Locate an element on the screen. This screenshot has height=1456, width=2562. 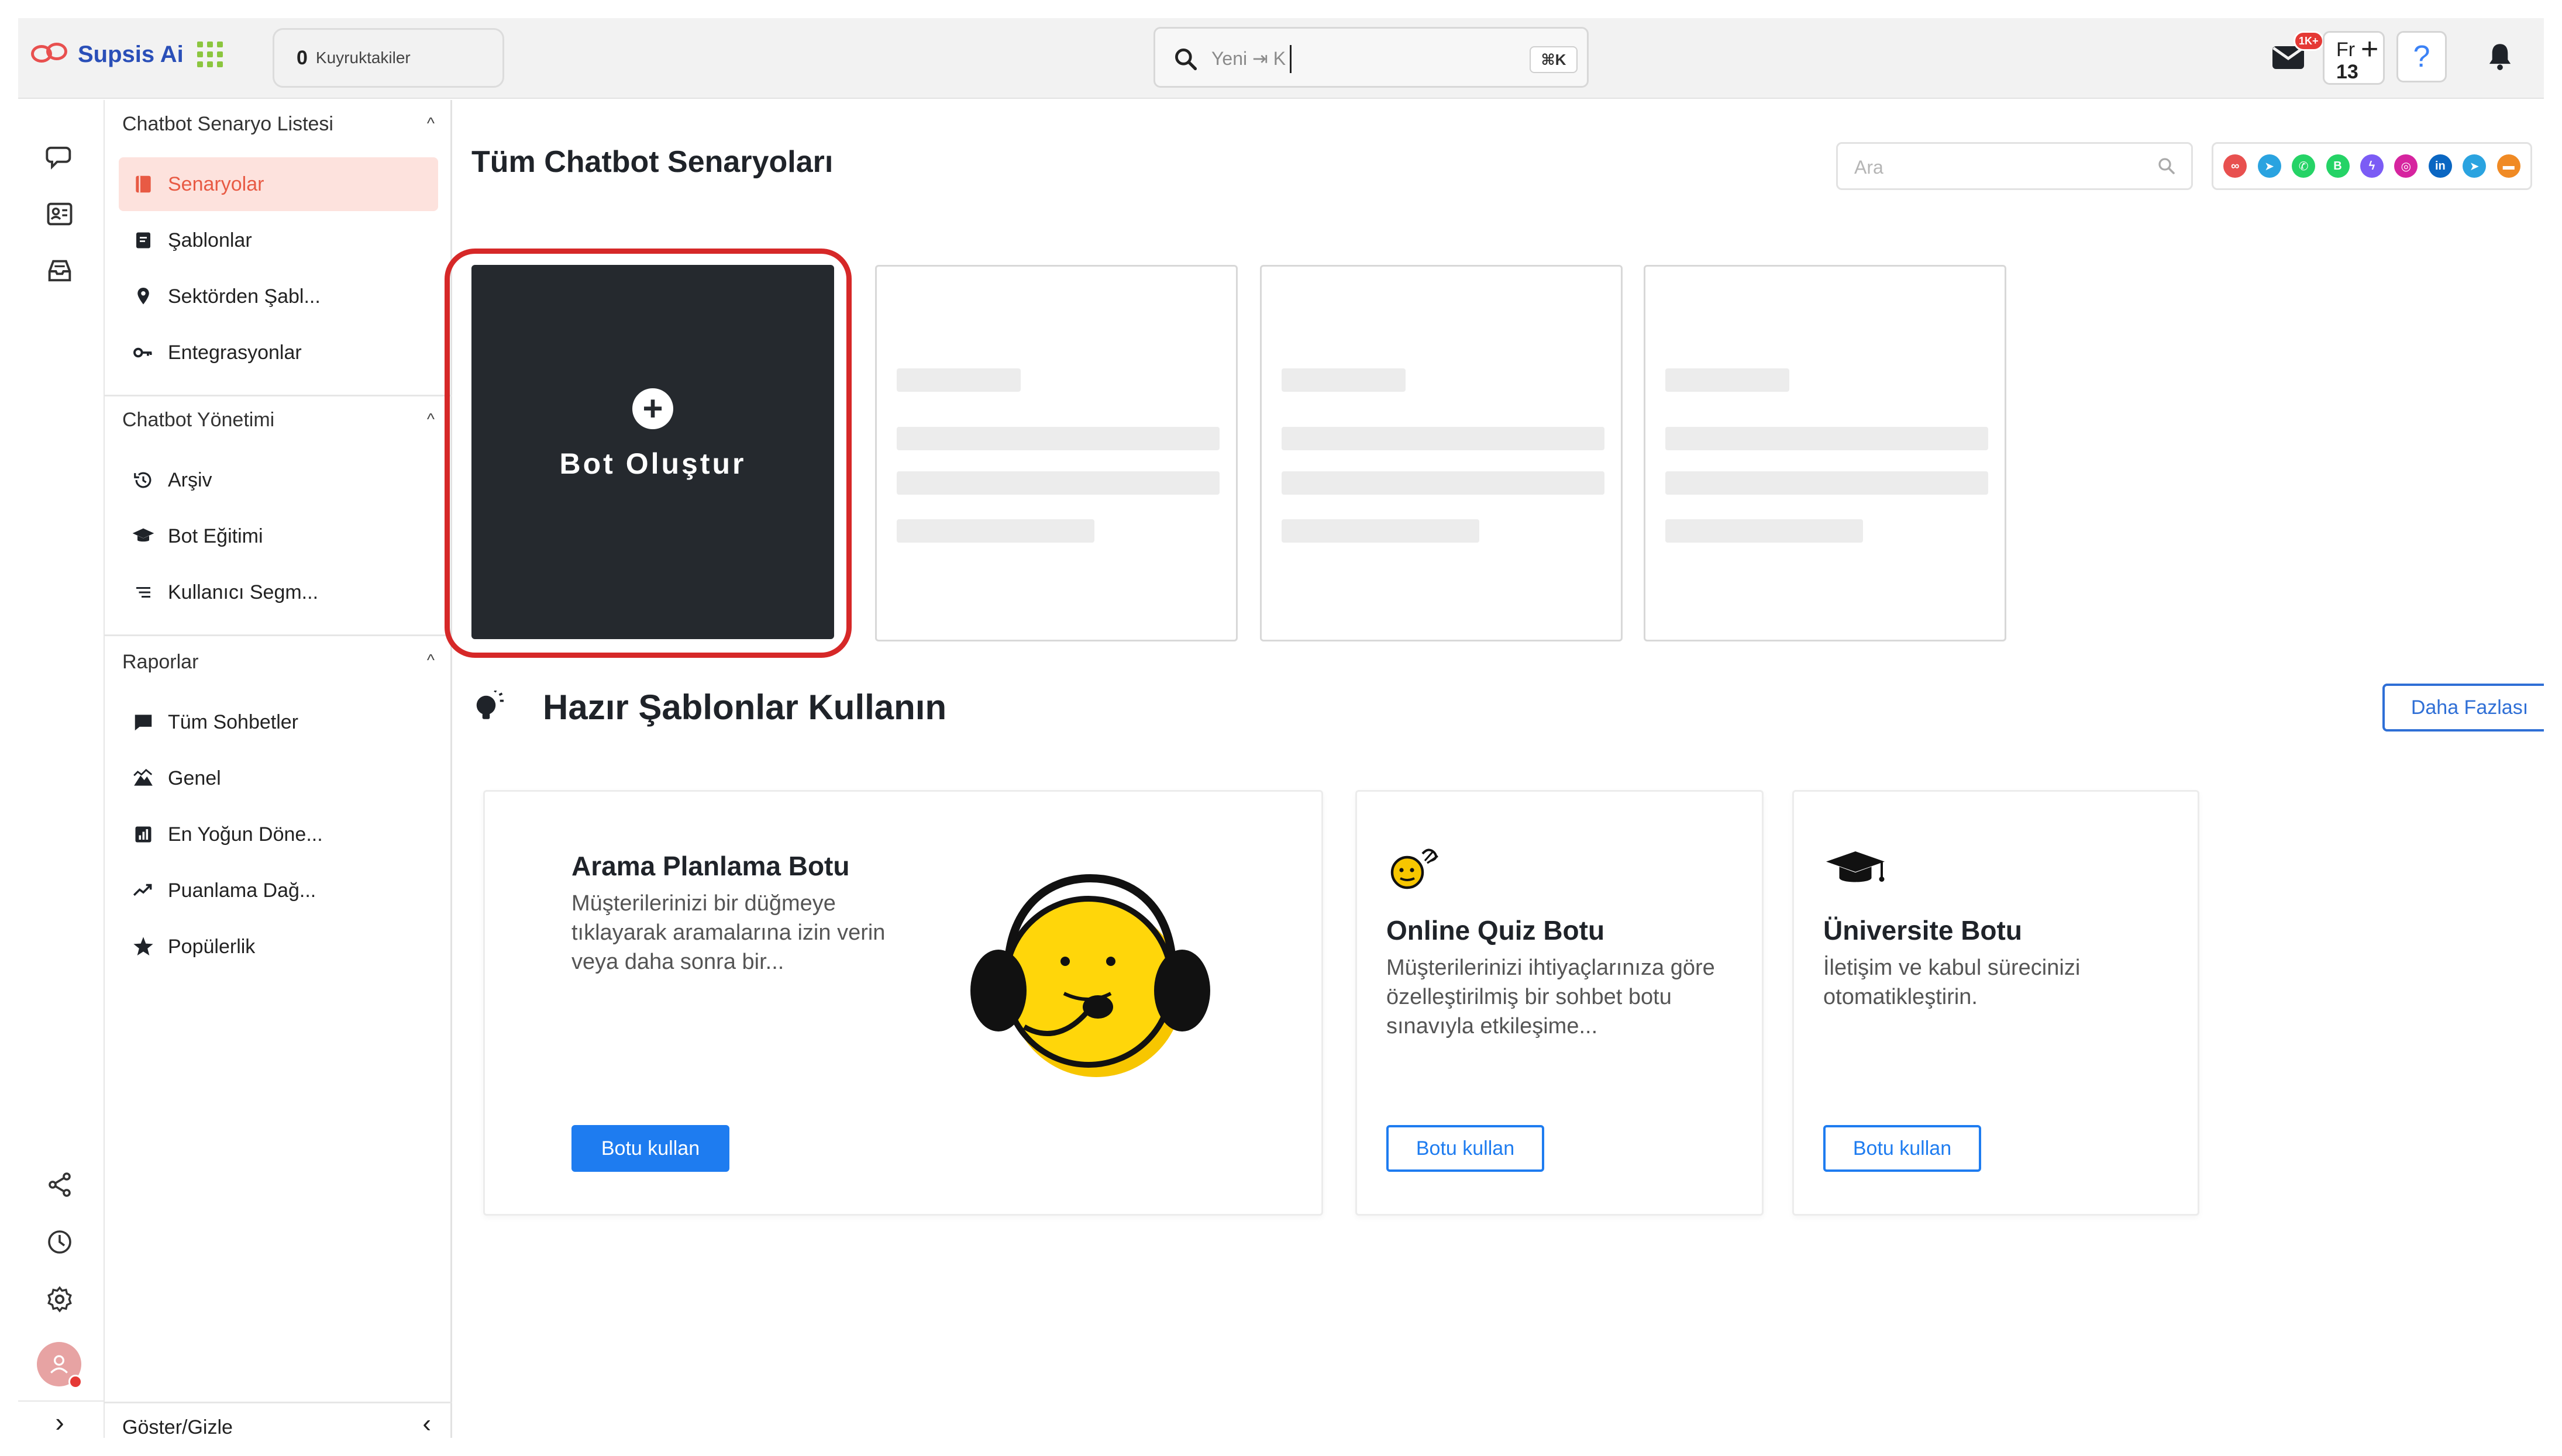
email-icon: ▬ is located at coordinates (2508, 166).